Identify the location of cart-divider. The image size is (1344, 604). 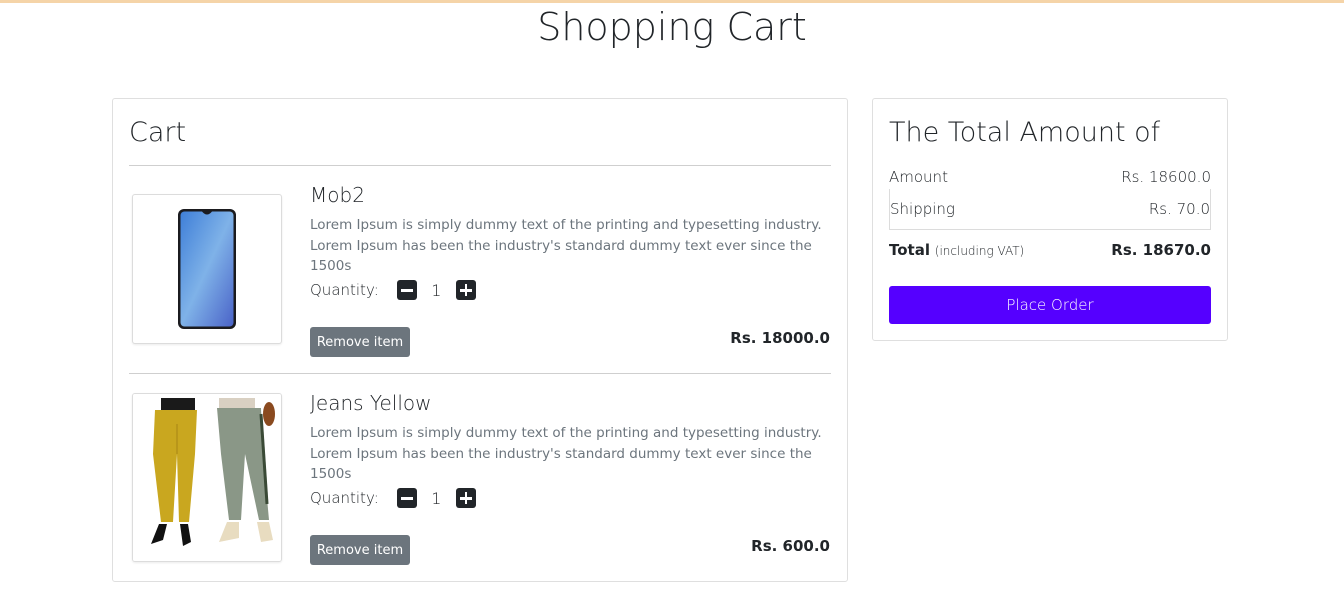
(480, 165).